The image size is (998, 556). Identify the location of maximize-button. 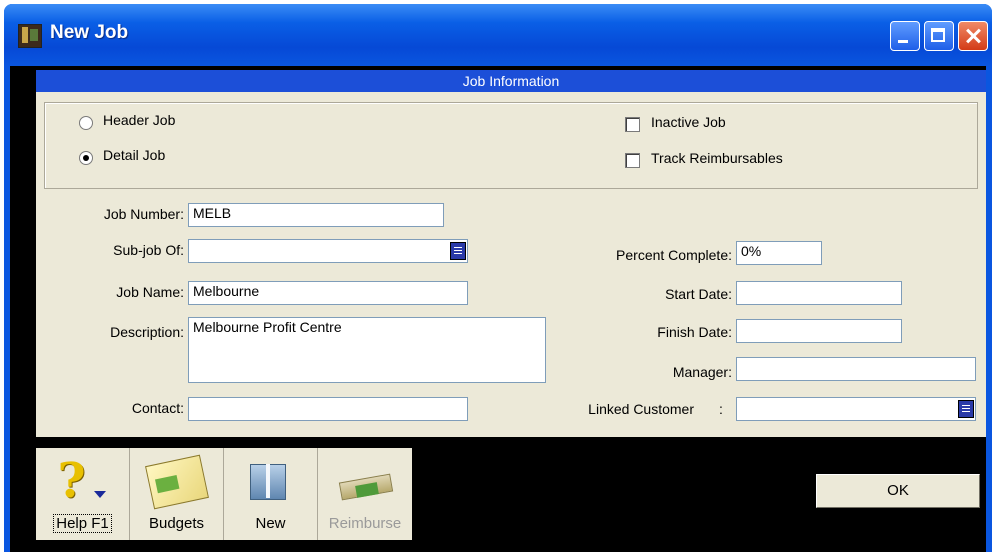
(939, 36).